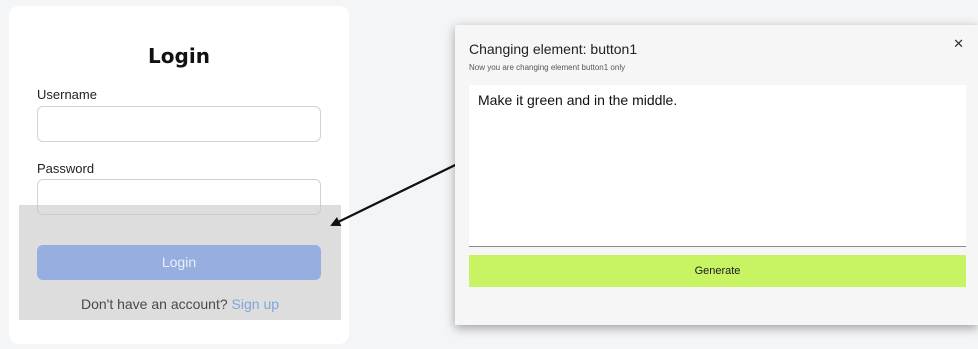  I want to click on username-label: Username, so click(67, 94).